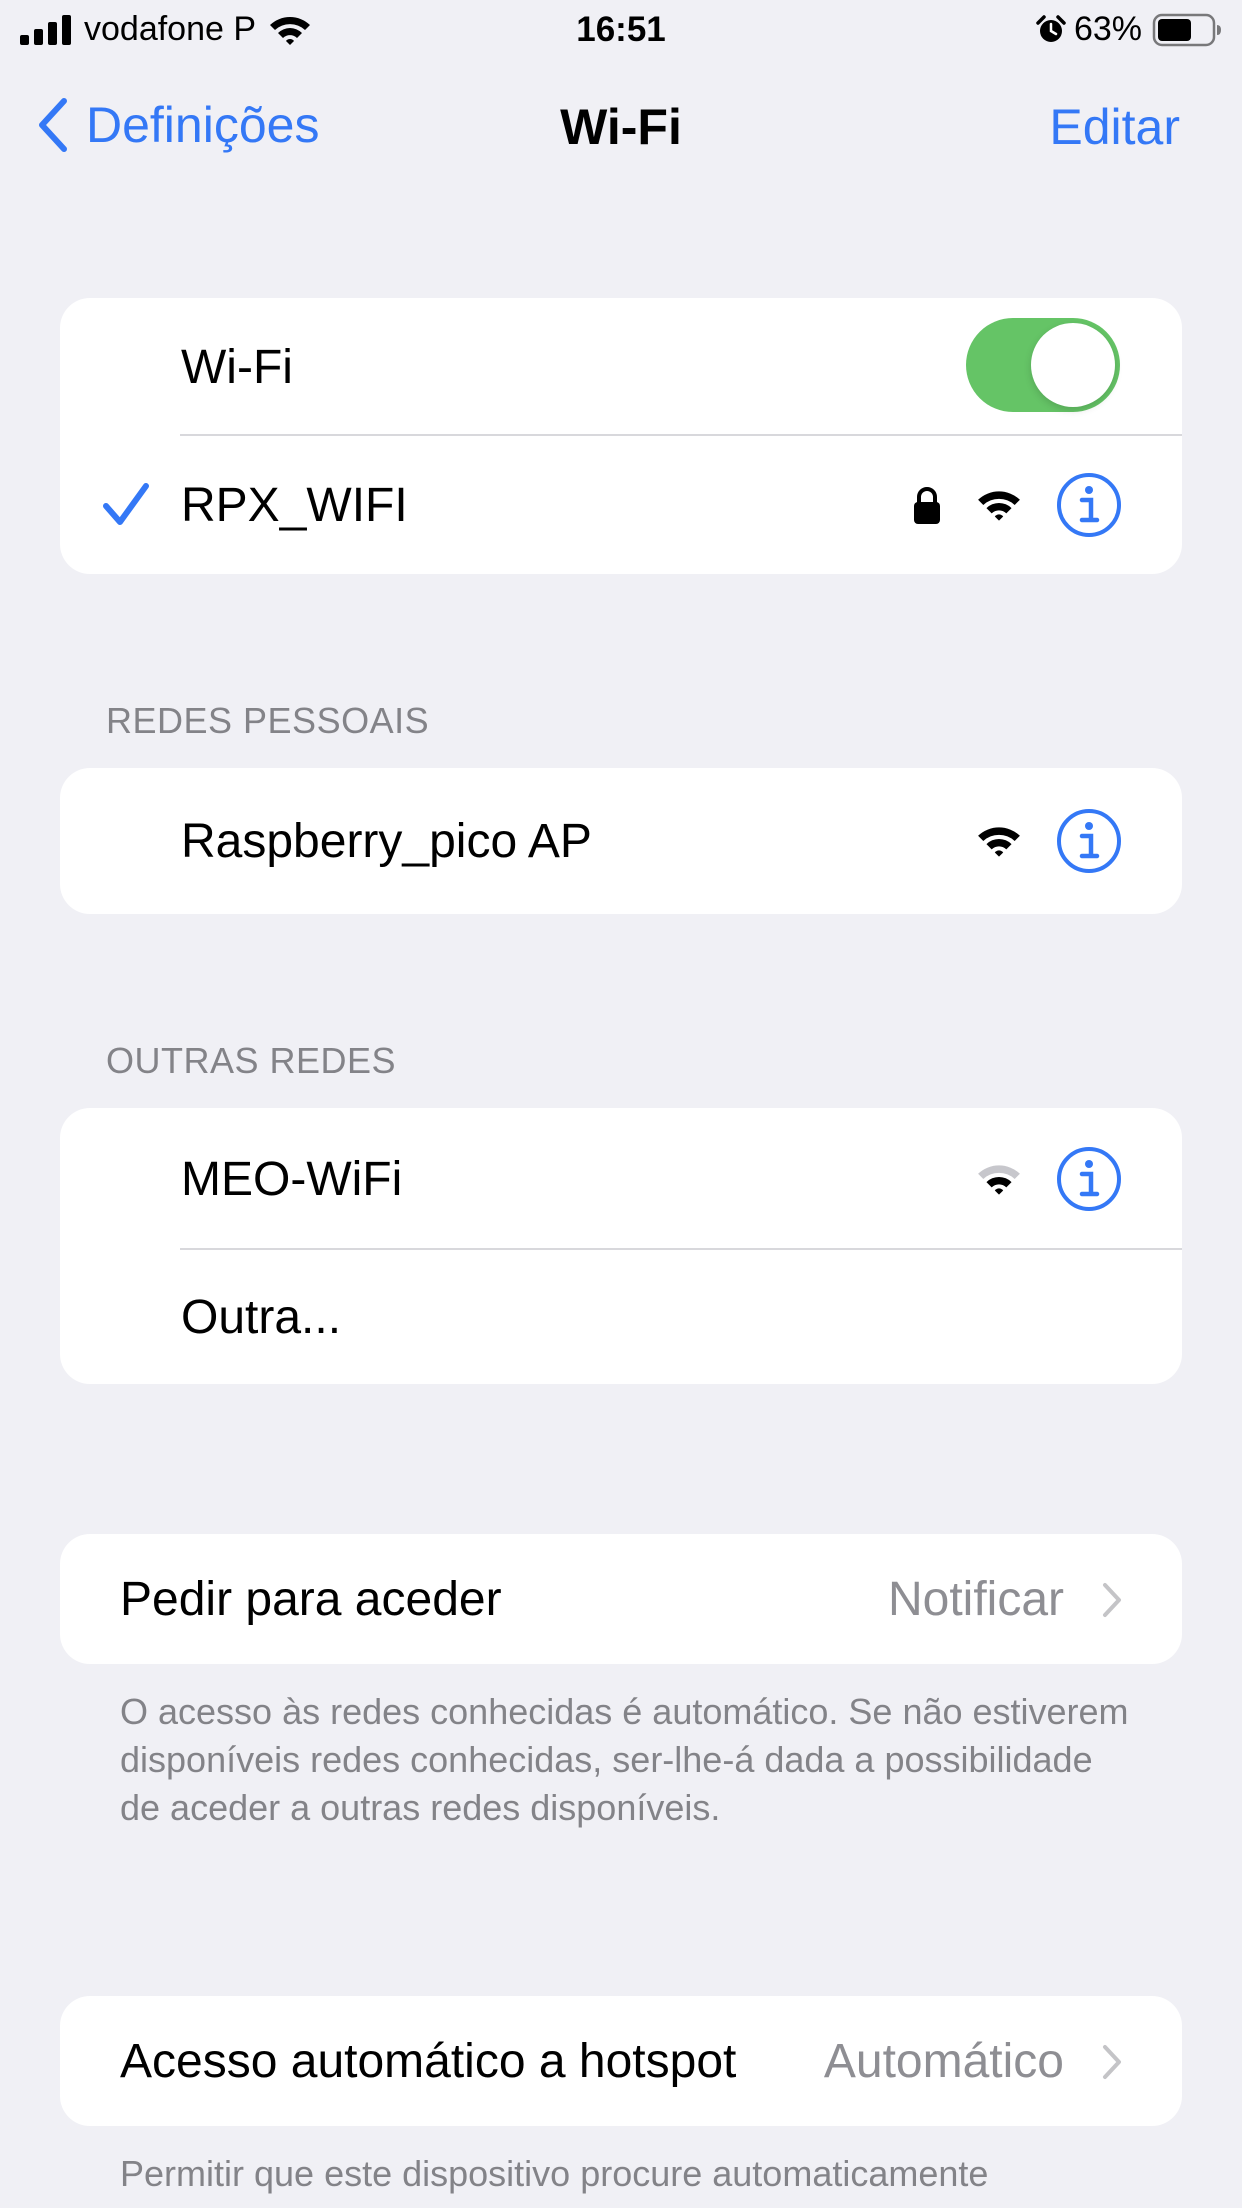 This screenshot has height=2208, width=1242. Describe the element at coordinates (428, 2061) in the screenshot. I see `auto-hotspot-label: Acesso automático a hotspot` at that location.